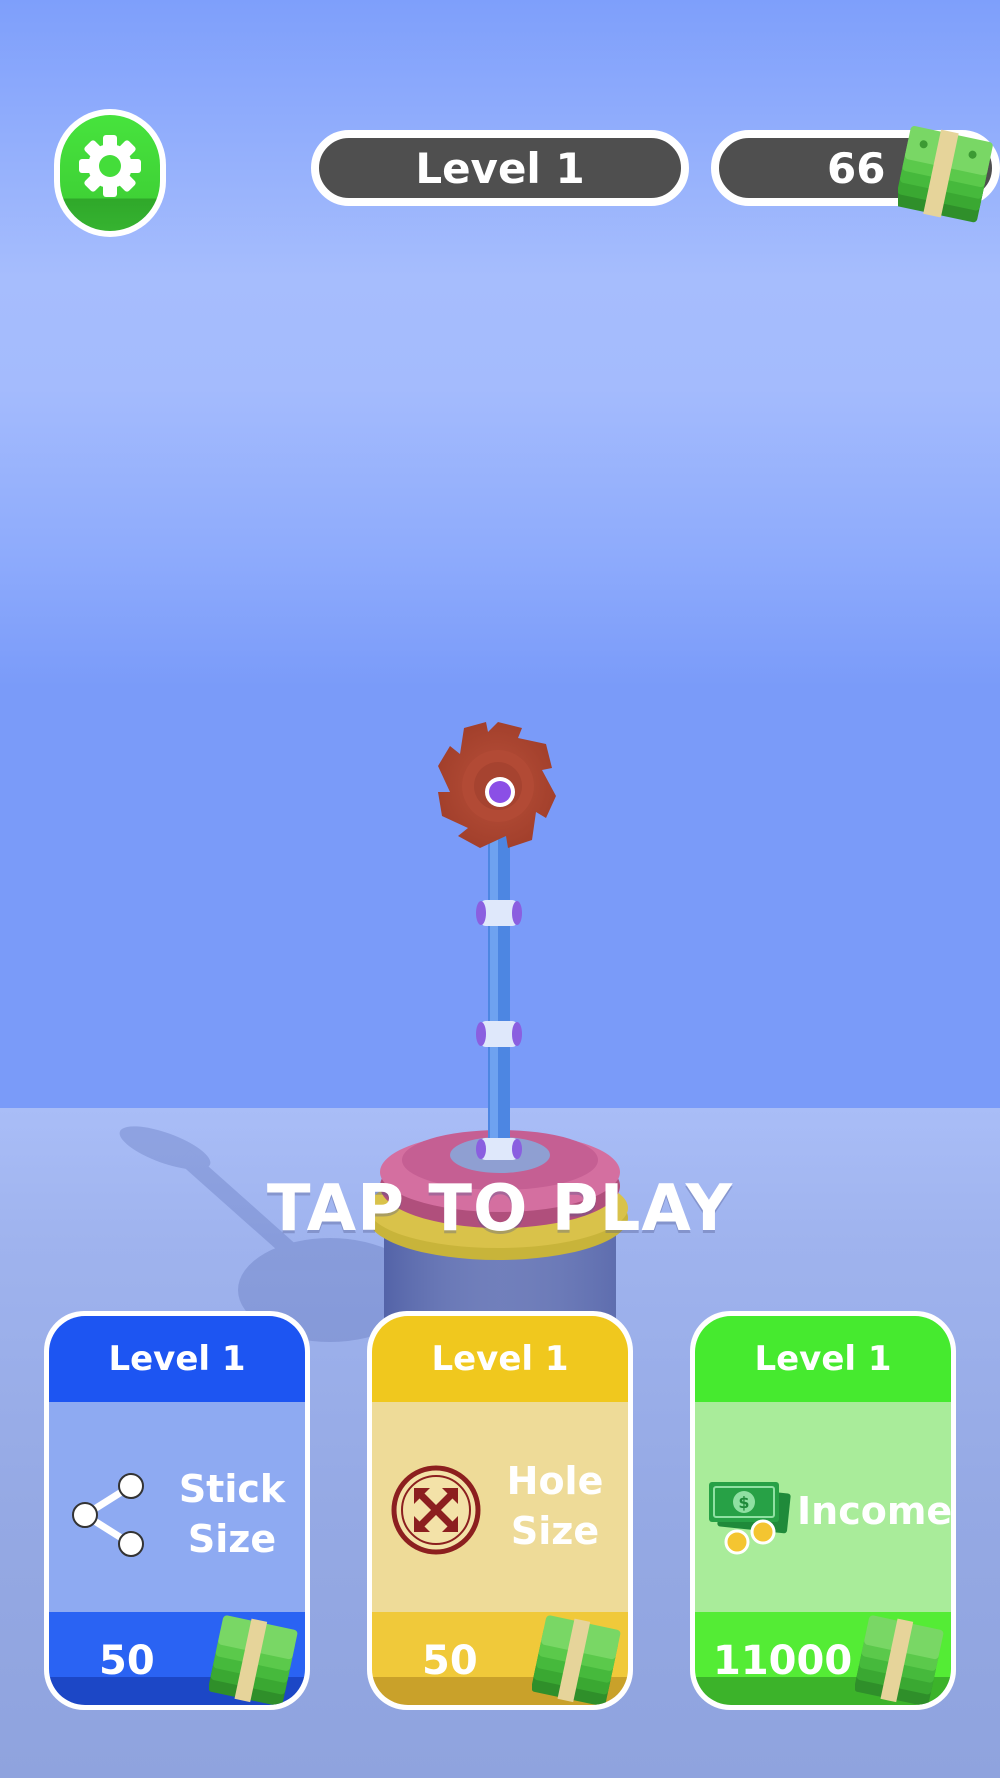 The height and width of the screenshot is (1778, 1000). I want to click on level-label: Level 1, so click(500, 168).